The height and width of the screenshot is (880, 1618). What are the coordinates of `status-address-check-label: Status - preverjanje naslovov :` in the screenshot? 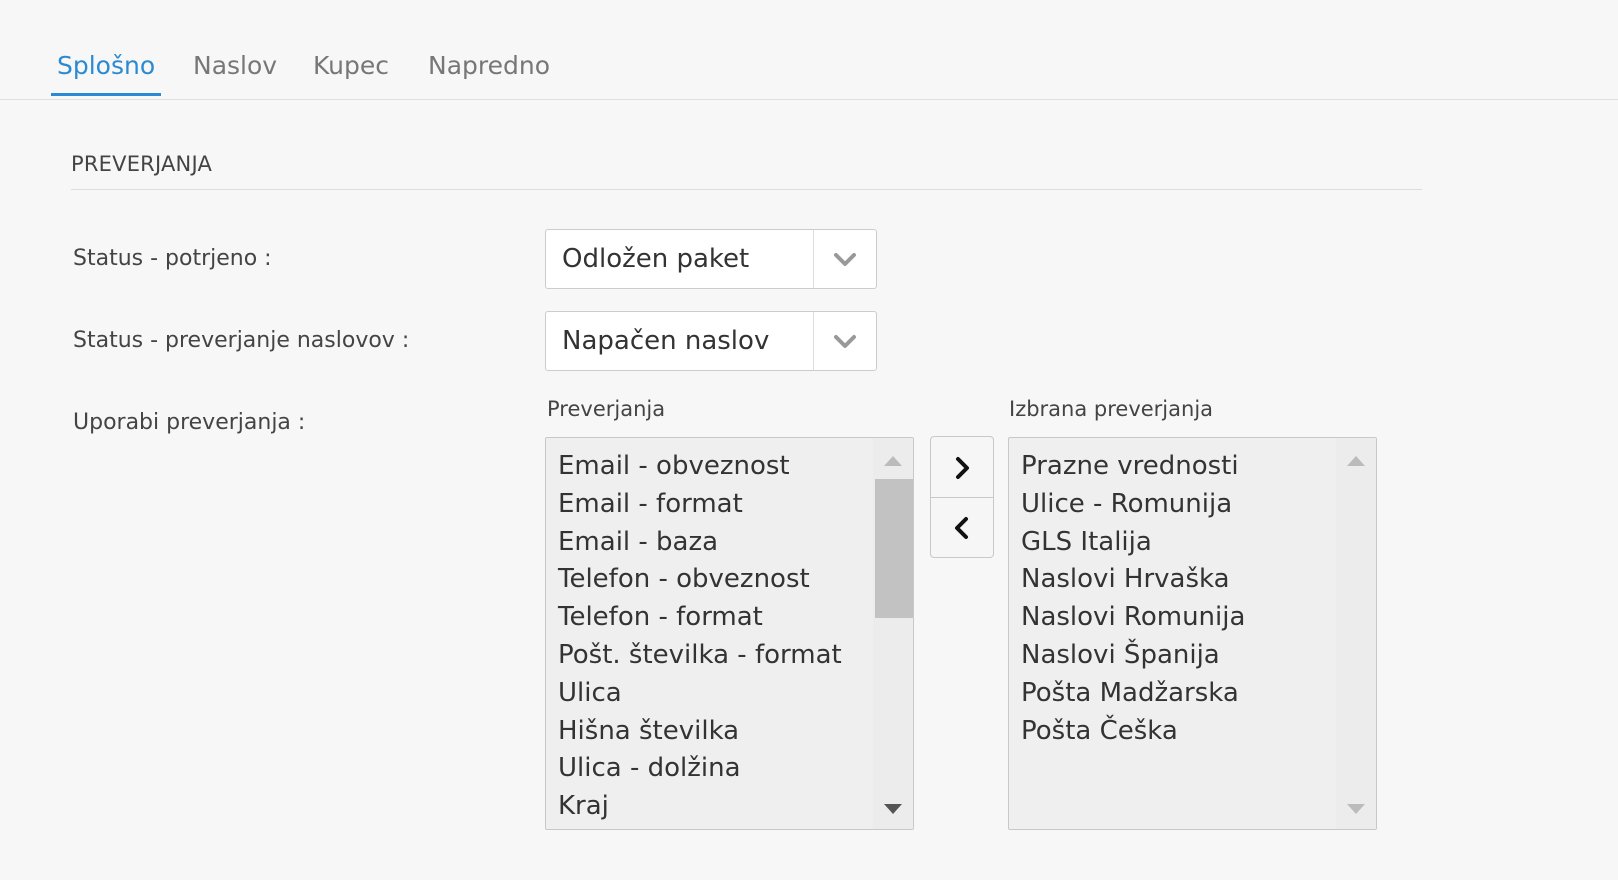 It's located at (241, 340).